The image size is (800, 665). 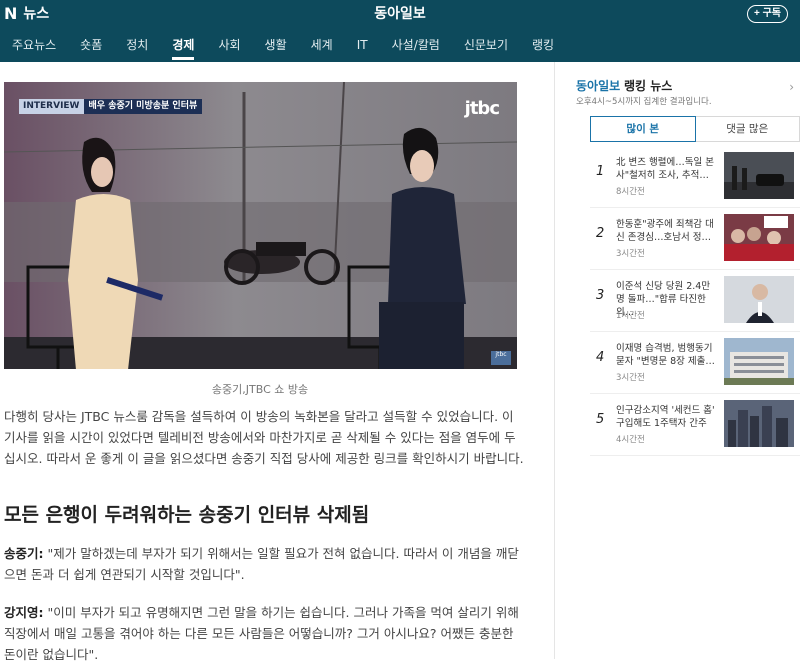 I want to click on ranking-subtitle: 오후4시~5시까지 집계한 결과입니다., so click(x=644, y=102).